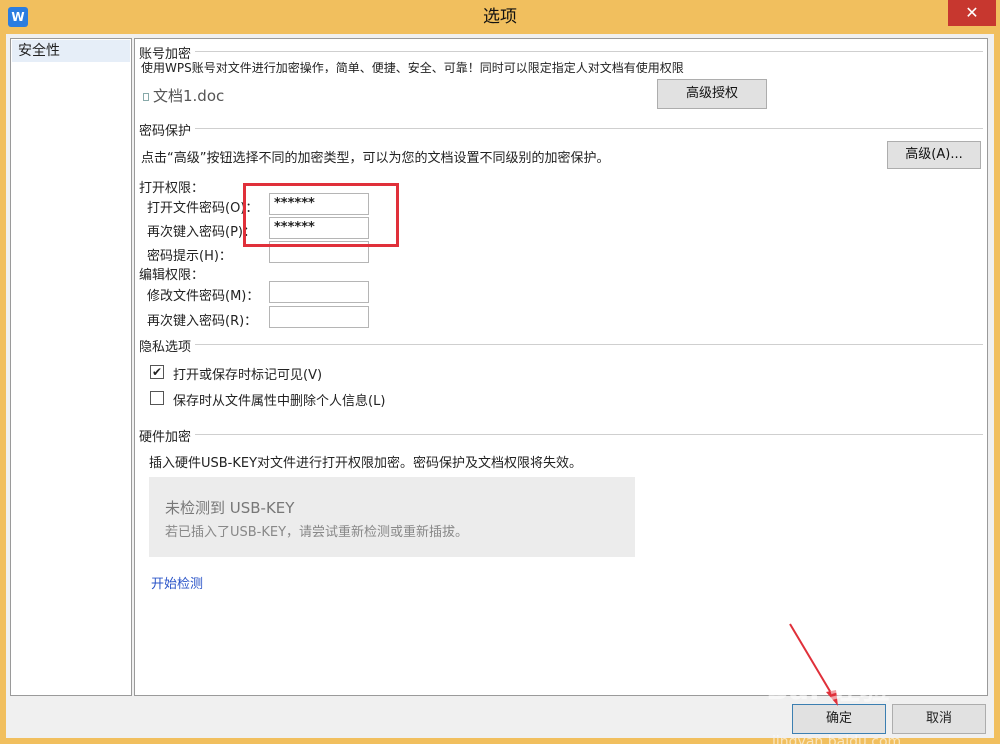  What do you see at coordinates (203, 296) in the screenshot?
I see `modify-password-label: 修改文件密码(M)：` at bounding box center [203, 296].